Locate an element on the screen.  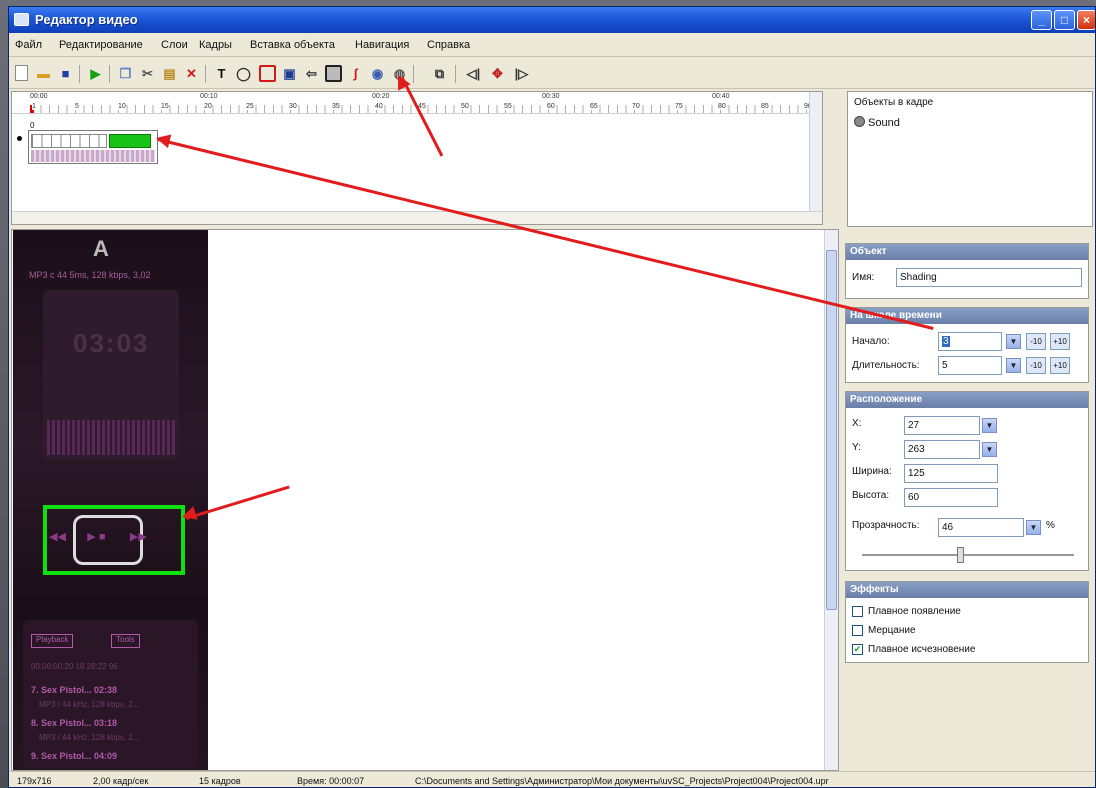
timeline-horizontal-scrollbar is located at coordinates (417, 217).